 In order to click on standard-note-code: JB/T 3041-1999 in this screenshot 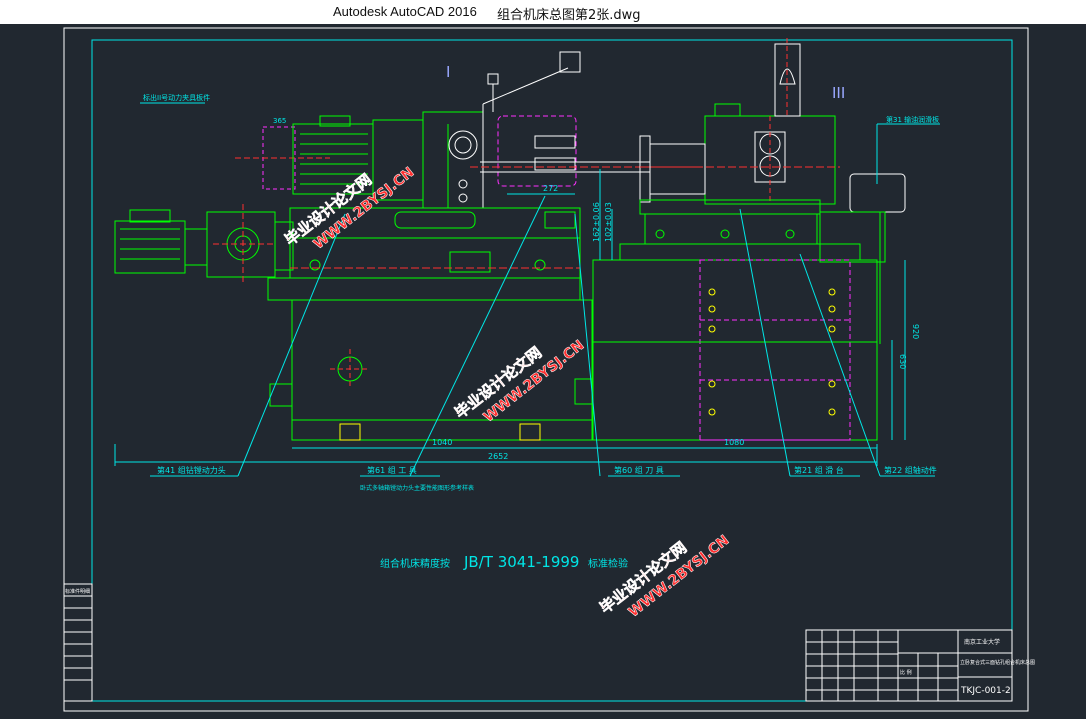, I will do `click(521, 562)`.